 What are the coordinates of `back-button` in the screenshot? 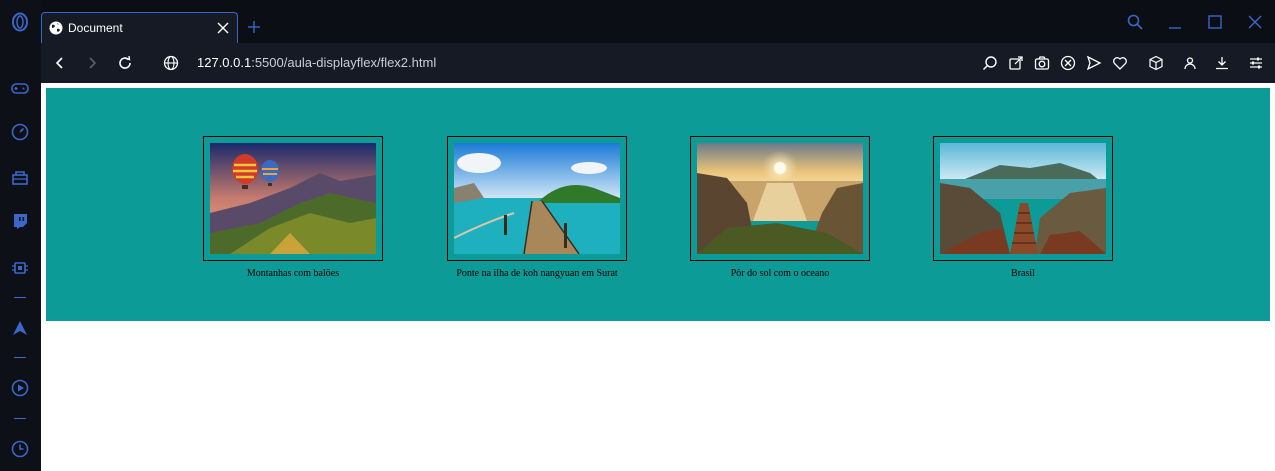 It's located at (60, 63).